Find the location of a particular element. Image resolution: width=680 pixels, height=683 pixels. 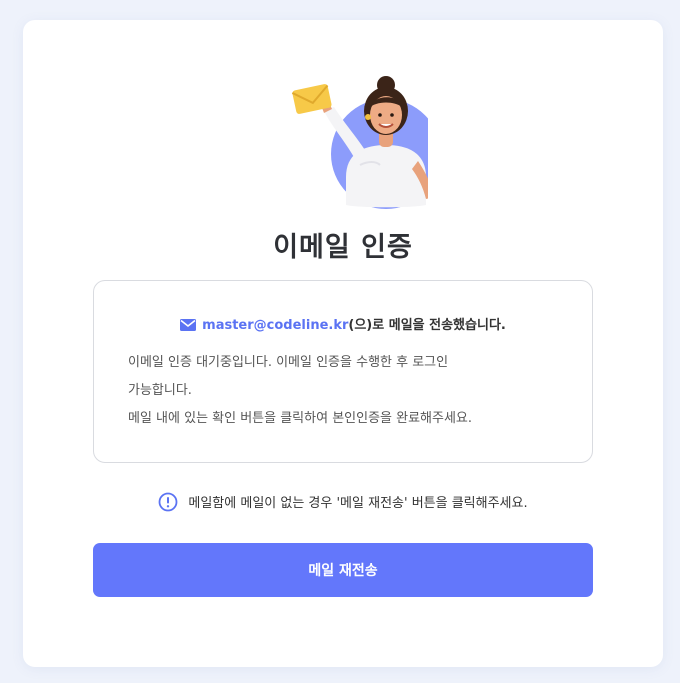

sent-message-text: (으)로 메일을 전송했습니다. is located at coordinates (427, 325).